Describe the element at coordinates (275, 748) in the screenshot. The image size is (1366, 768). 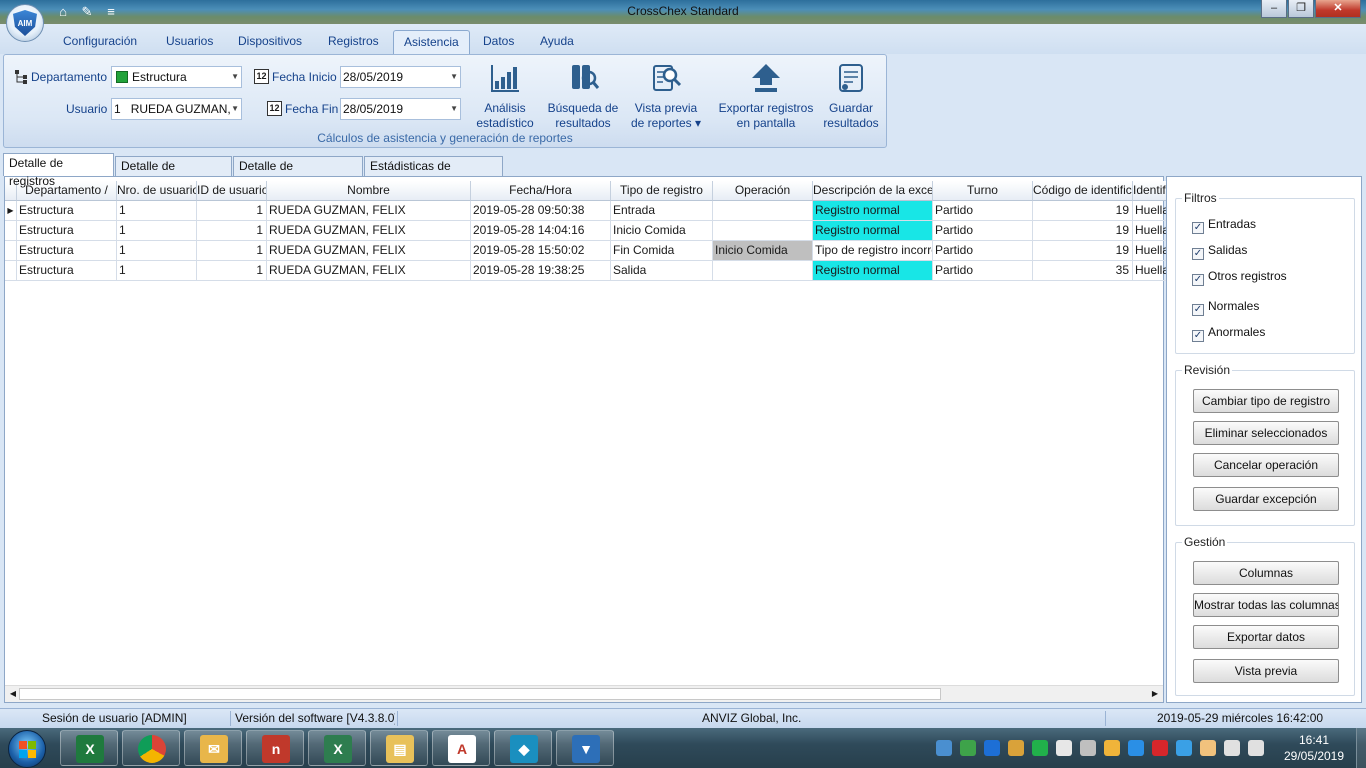
I see `taskbar-nitro: n` at that location.